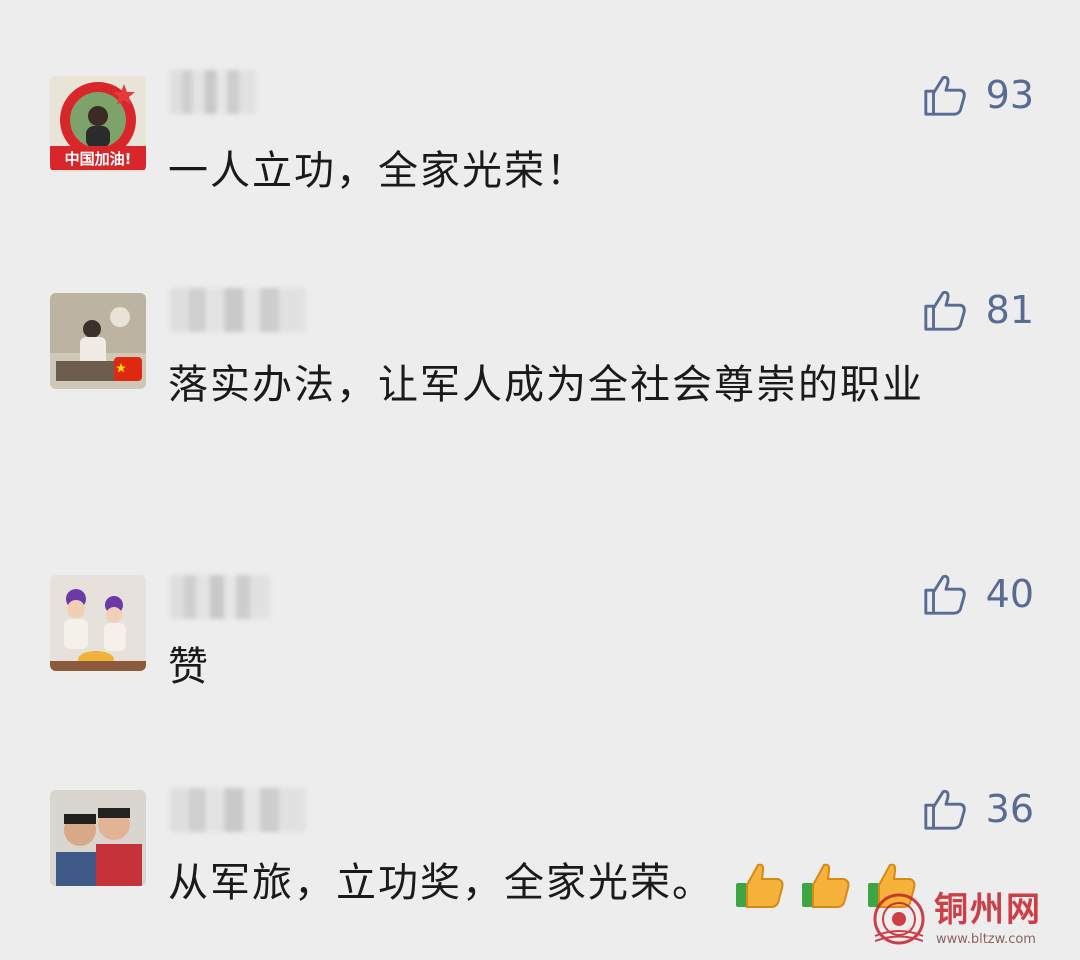 This screenshot has width=1080, height=960. I want to click on like-count: 93, so click(1009, 95).